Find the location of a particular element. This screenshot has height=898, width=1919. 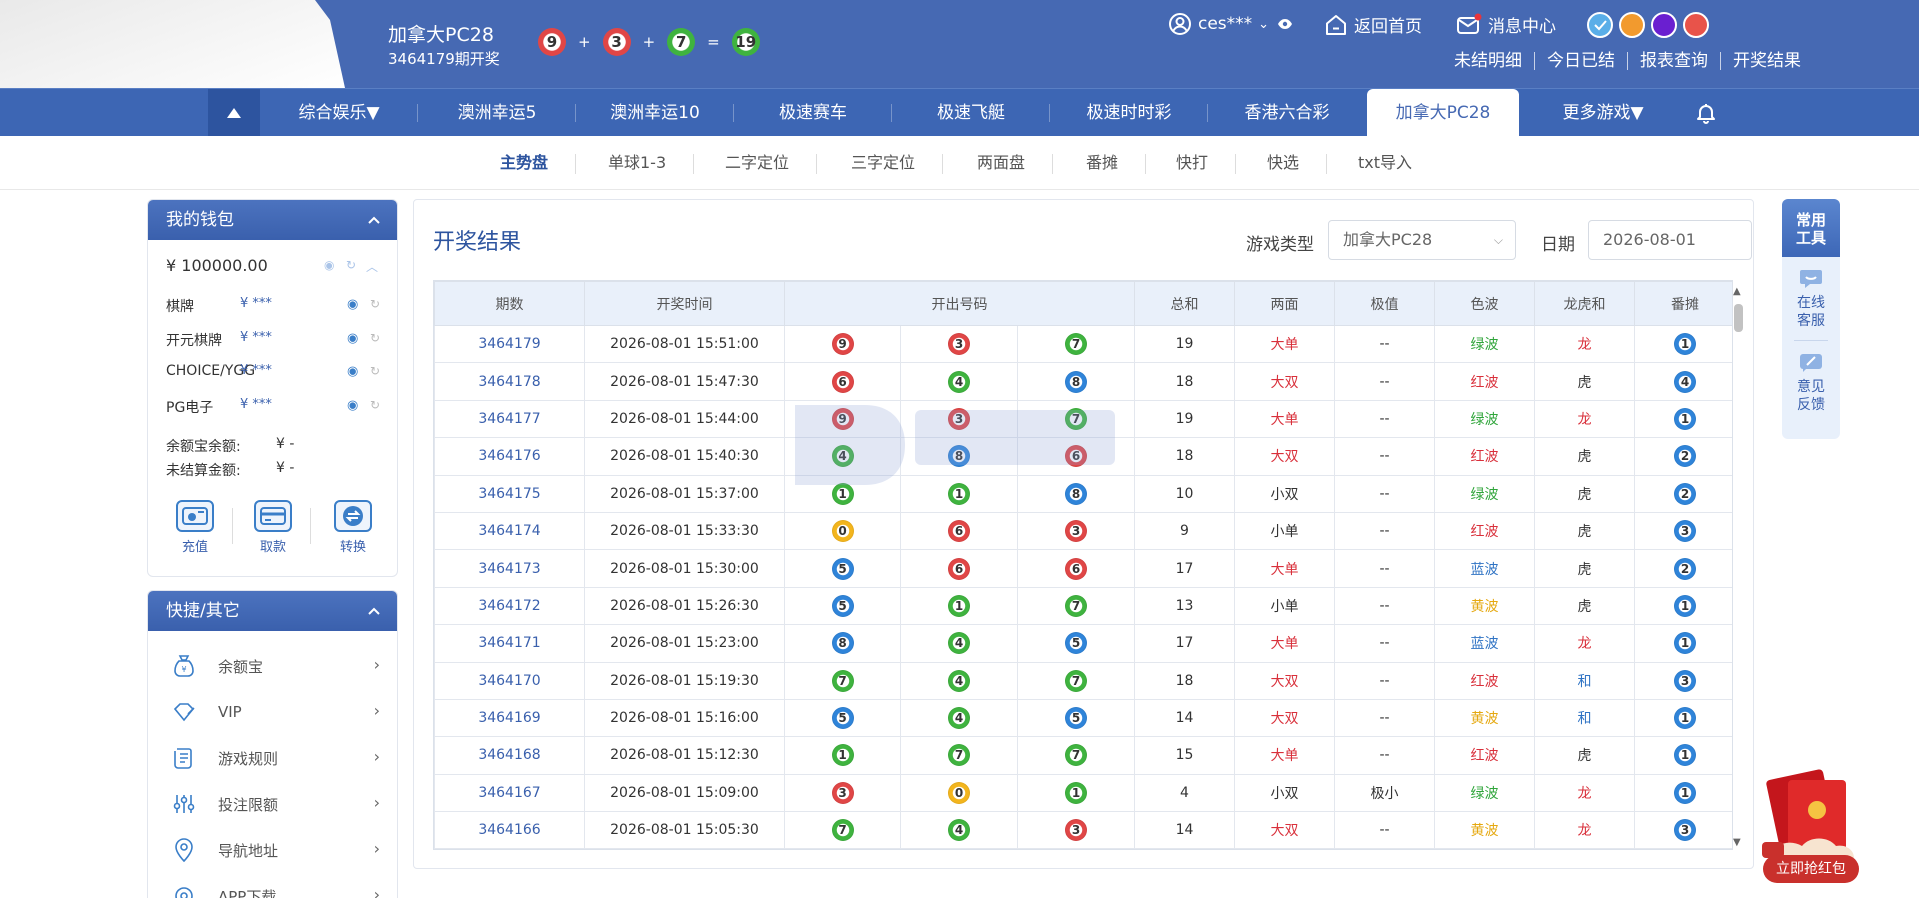

ball-cell: 6 is located at coordinates (1076, 568).